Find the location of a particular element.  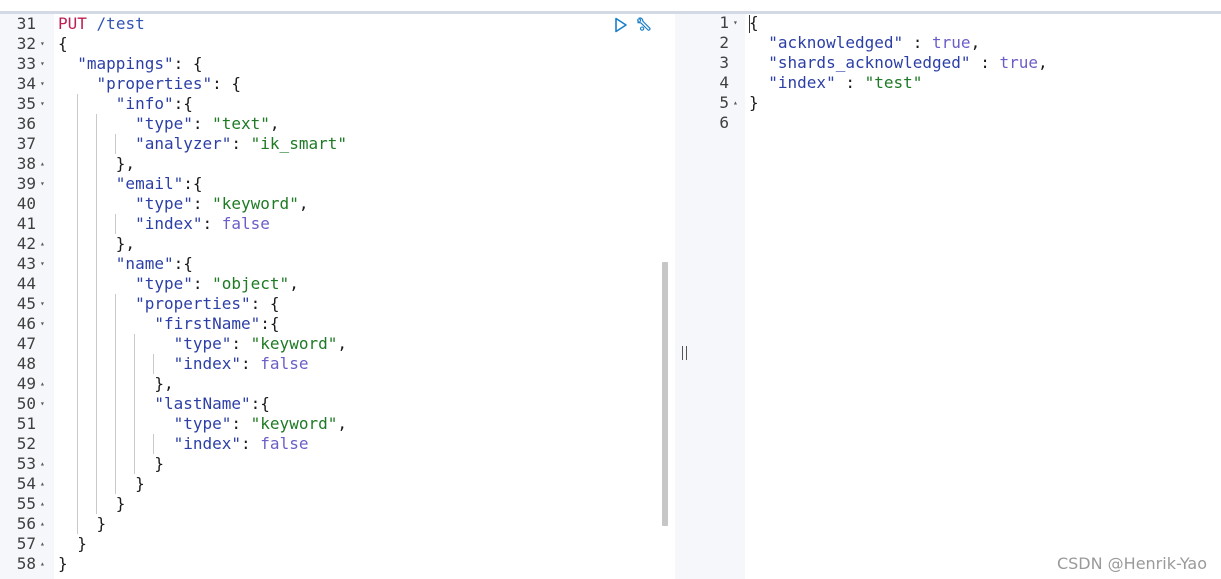

code-text: "mappings": { is located at coordinates (140, 63).